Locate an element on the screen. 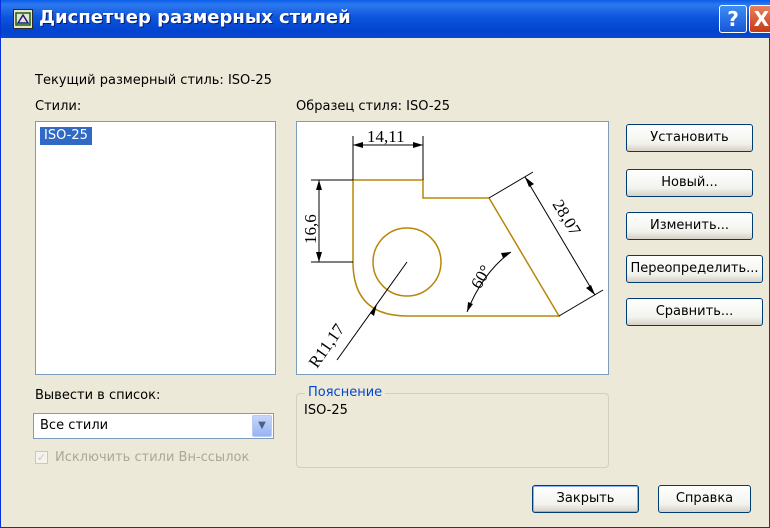 This screenshot has height=528, width=770. chevron-down-icon: ▼ is located at coordinates (262, 426).